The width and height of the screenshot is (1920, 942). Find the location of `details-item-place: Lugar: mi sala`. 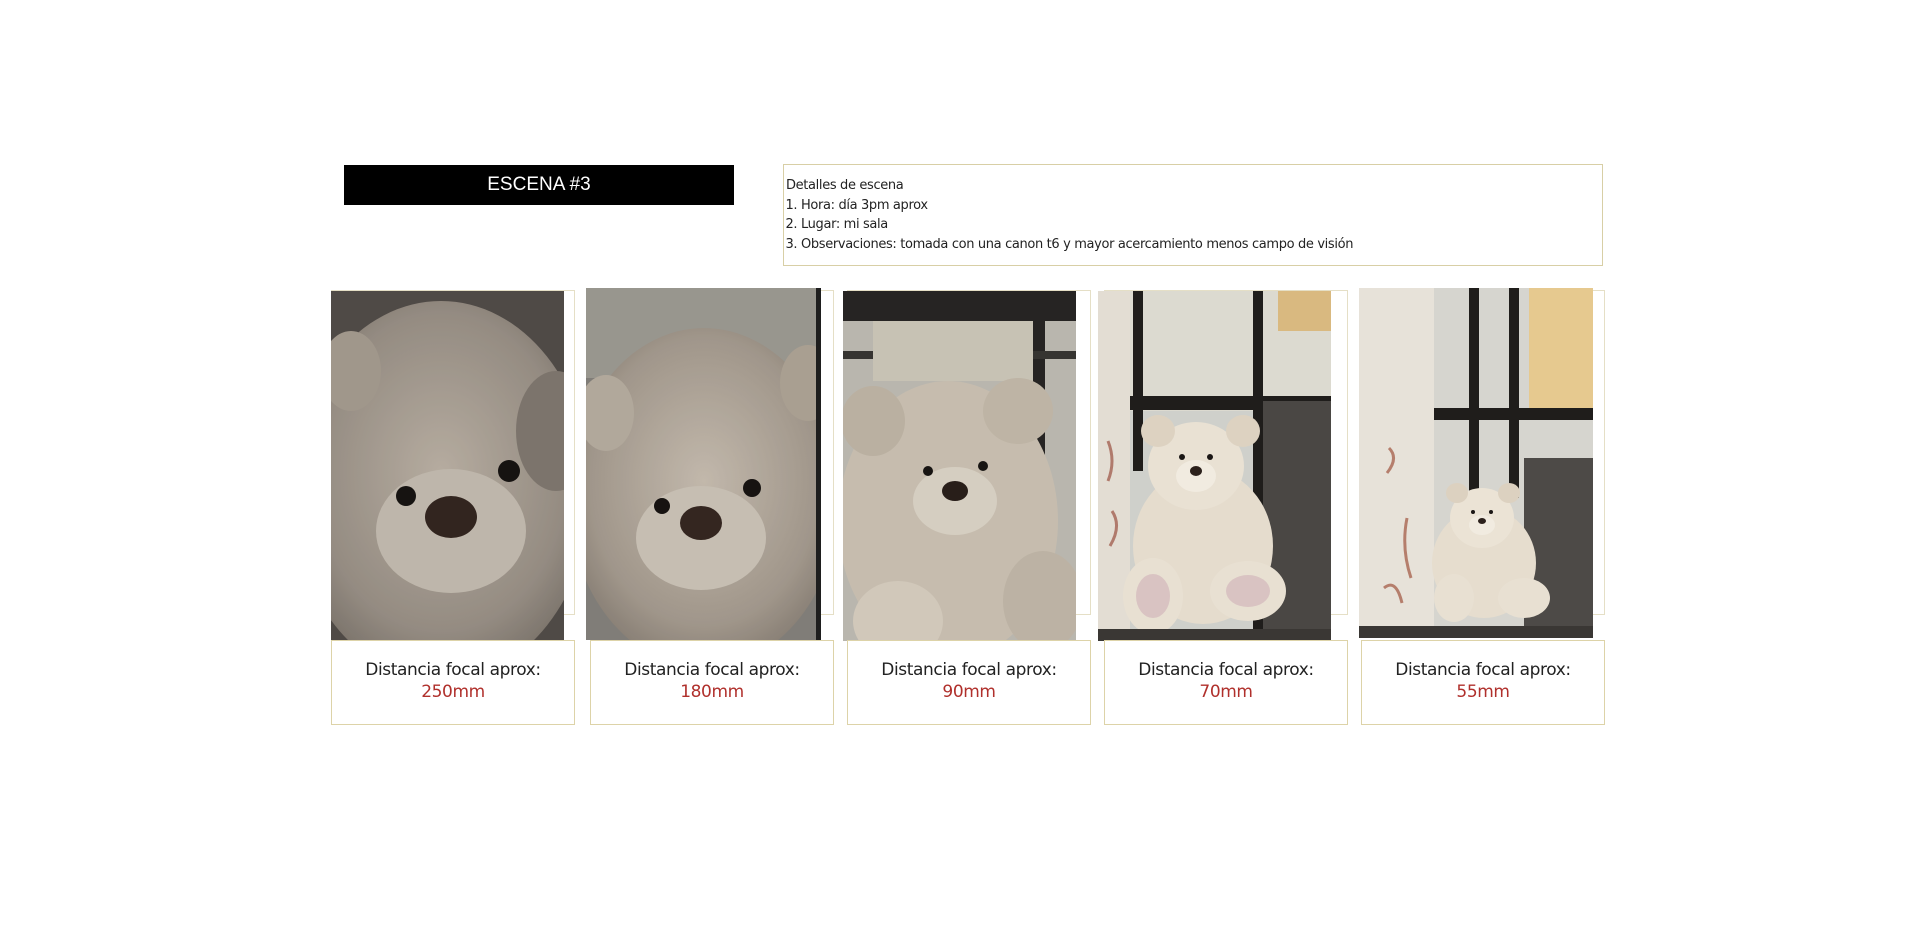

details-item-place: Lugar: mi sala is located at coordinates (1200, 225).